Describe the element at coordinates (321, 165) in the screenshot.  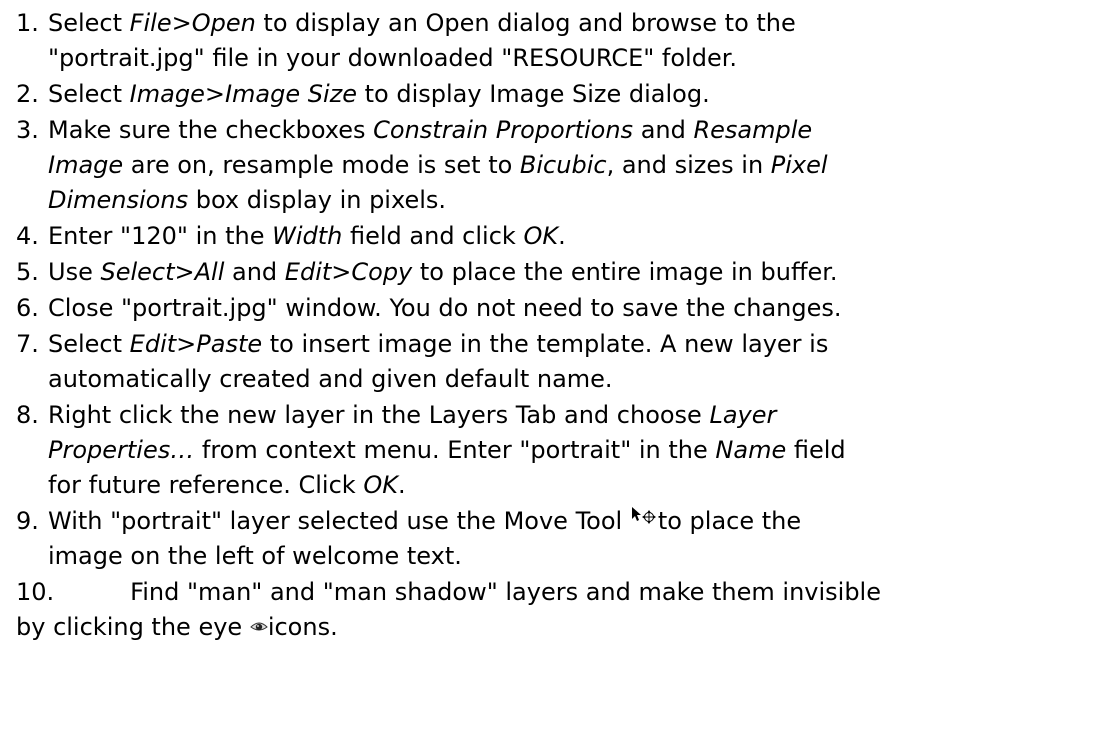
I see `step-text: are on, resample mode is set to` at that location.